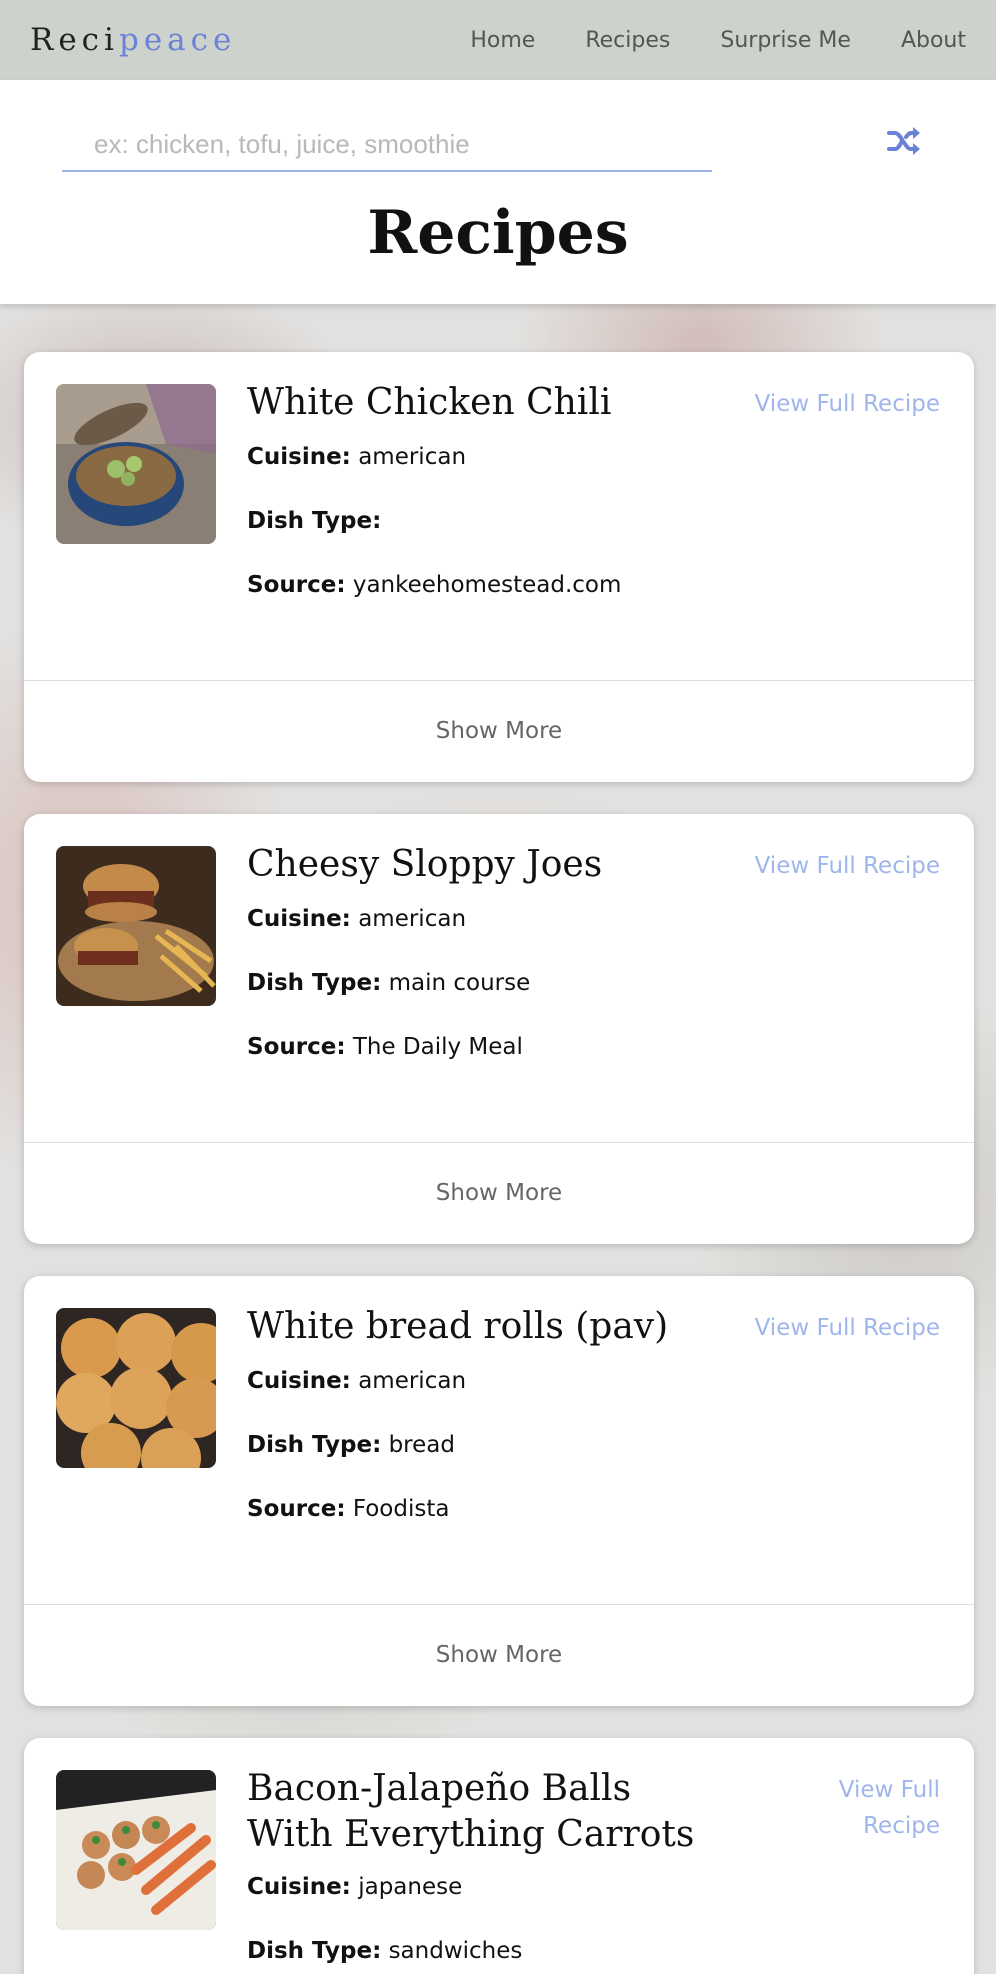 This screenshot has height=1974, width=996. Describe the element at coordinates (387, 145) in the screenshot. I see `search-input` at that location.